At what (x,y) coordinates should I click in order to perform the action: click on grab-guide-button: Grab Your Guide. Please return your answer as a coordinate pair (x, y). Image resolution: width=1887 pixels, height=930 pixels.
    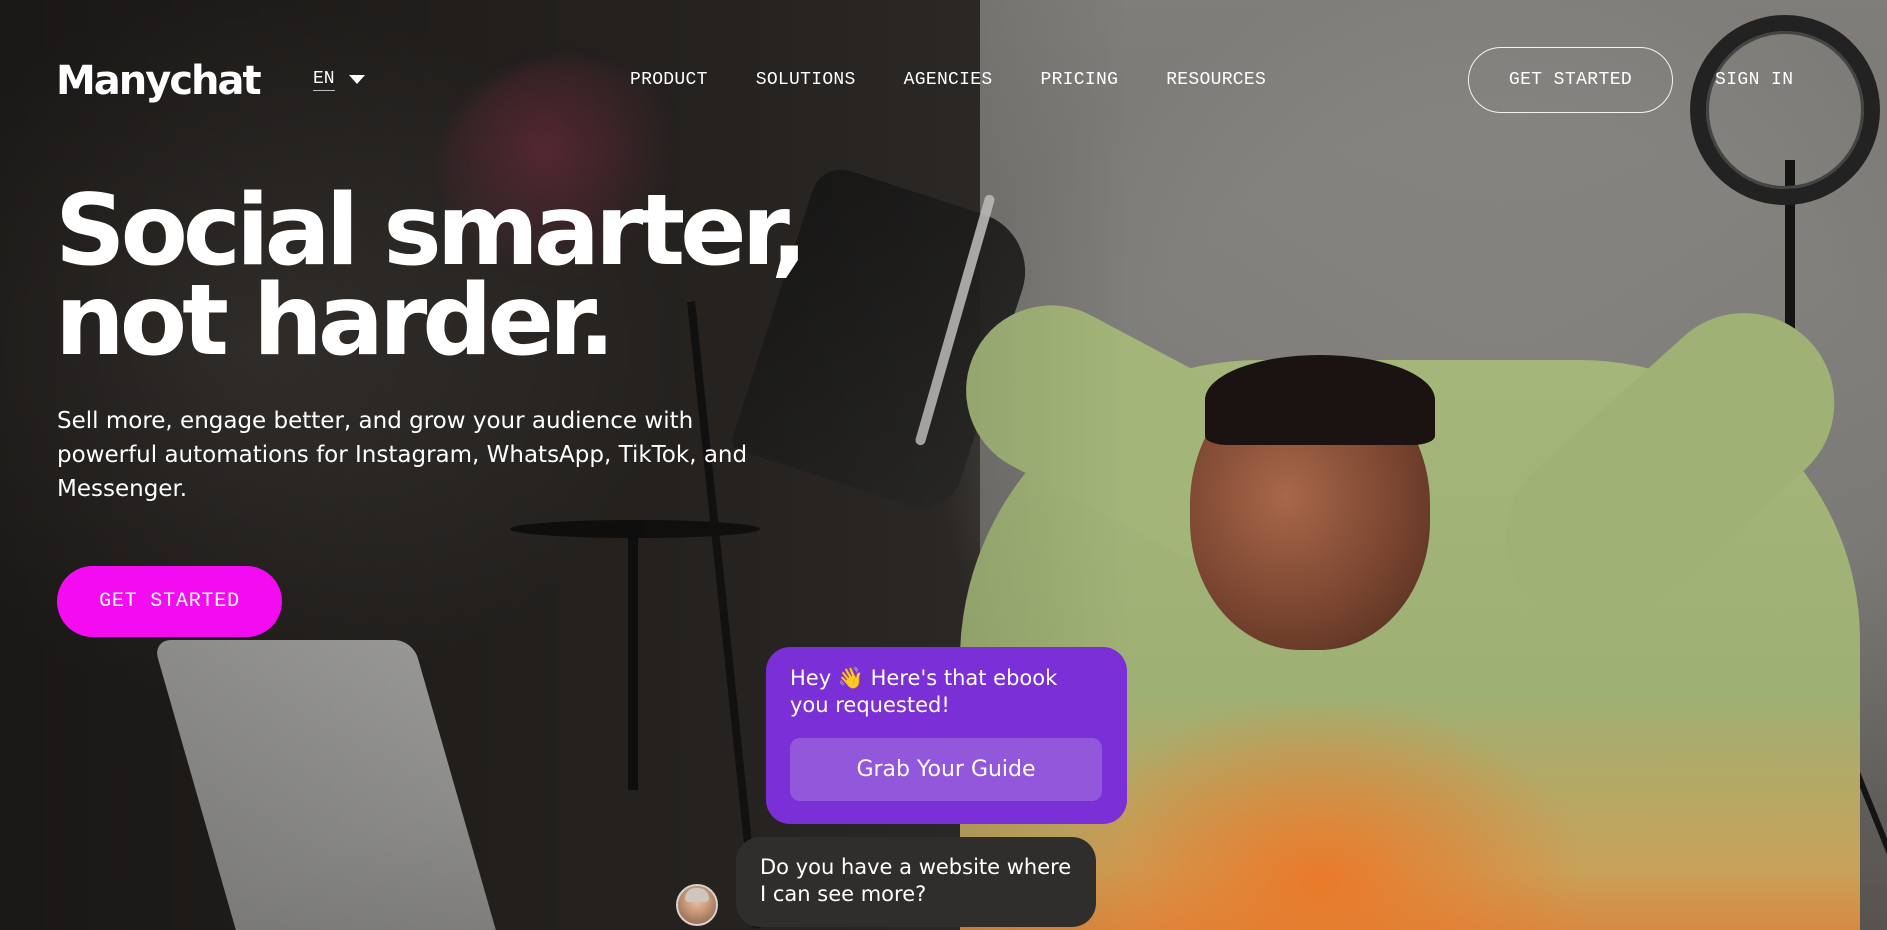
    Looking at the image, I should click on (946, 769).